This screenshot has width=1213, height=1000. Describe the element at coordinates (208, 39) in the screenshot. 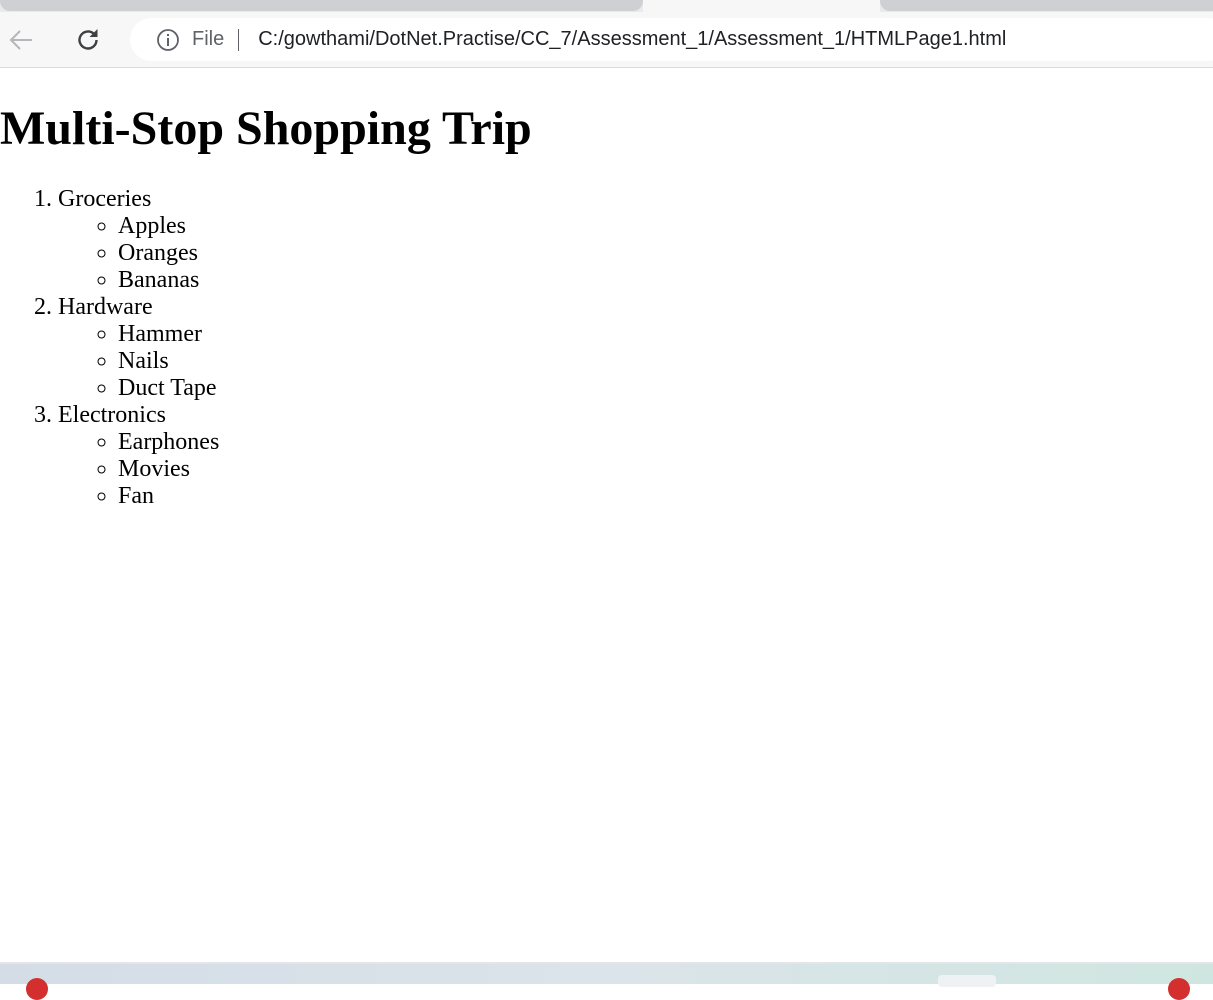

I see `scheme-chip: File` at that location.